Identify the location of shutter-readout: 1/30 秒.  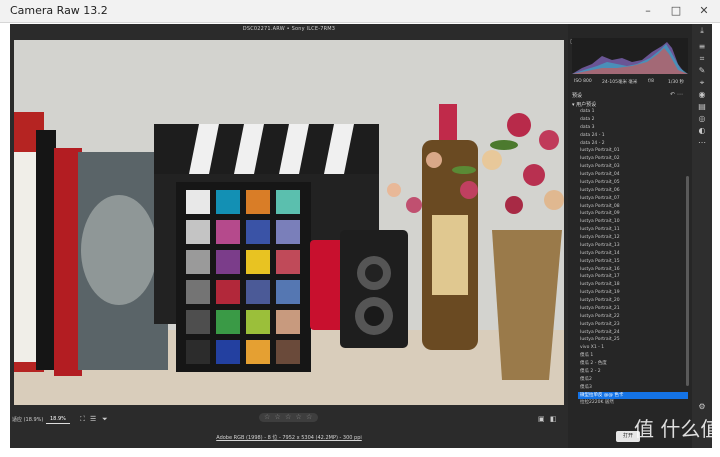
(676, 82).